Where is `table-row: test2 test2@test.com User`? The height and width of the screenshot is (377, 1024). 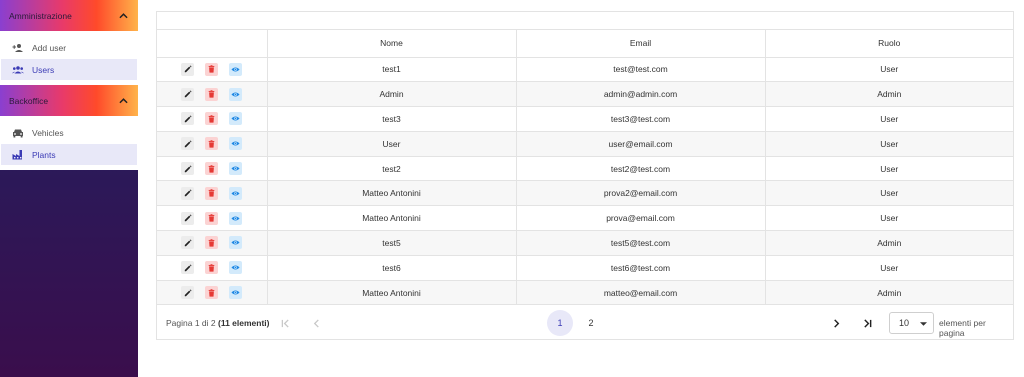 table-row: test2 test2@test.com User is located at coordinates (585, 169).